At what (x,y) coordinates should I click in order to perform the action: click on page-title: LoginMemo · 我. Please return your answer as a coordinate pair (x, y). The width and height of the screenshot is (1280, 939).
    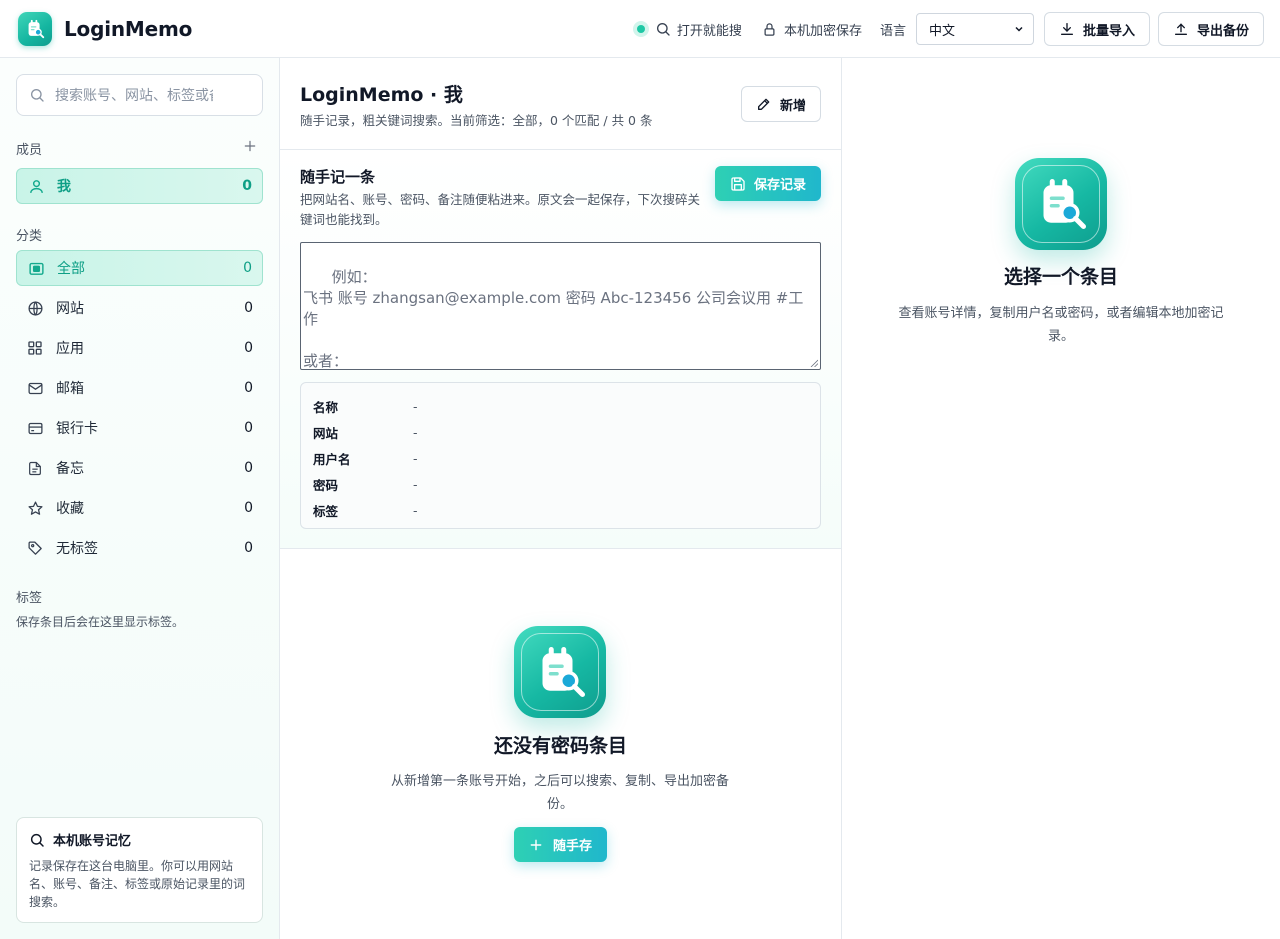
    Looking at the image, I should click on (381, 95).